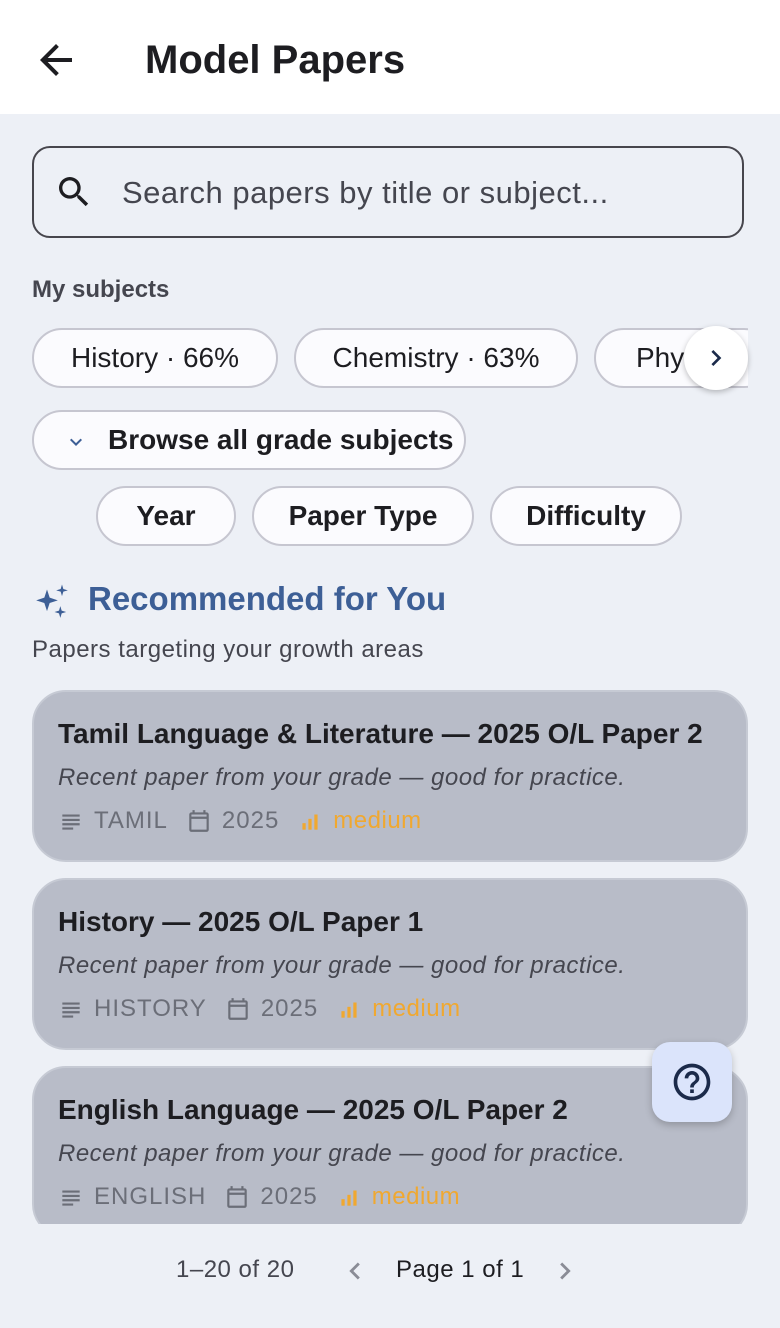 The image size is (780, 1328). I want to click on paper-meta: ENGLISH 2025 medium, so click(259, 1197).